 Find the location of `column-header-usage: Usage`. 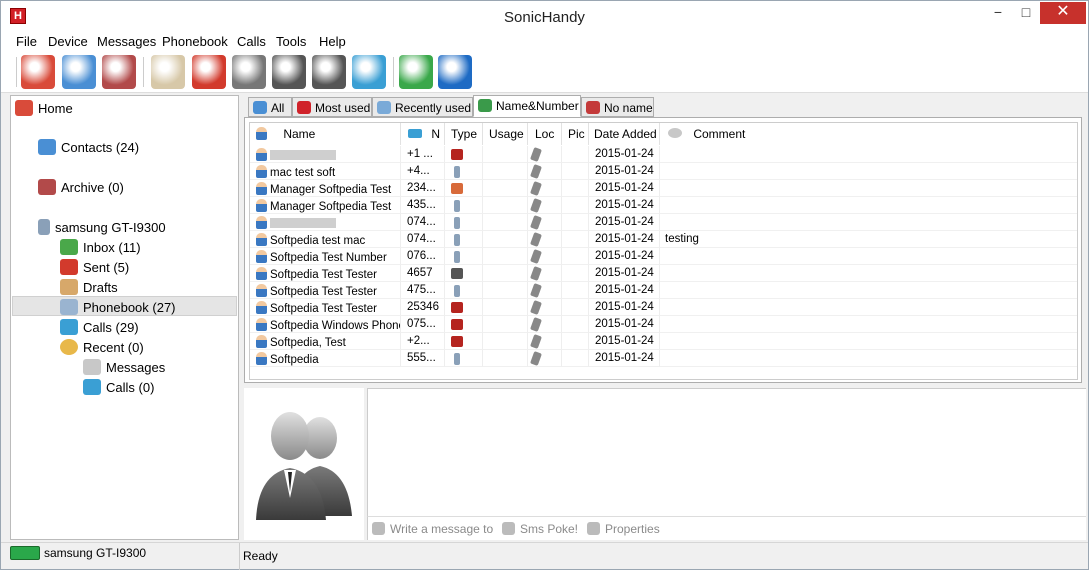

column-header-usage: Usage is located at coordinates (505, 134).